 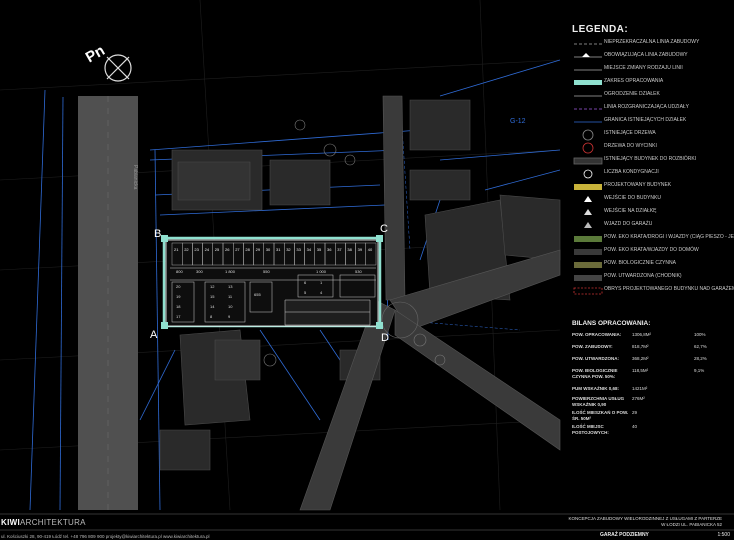 I want to click on legend-item-label: ISTNIEJĄCY BUDYNEK DO ROZBIÓRKI, so click(x=650, y=159).